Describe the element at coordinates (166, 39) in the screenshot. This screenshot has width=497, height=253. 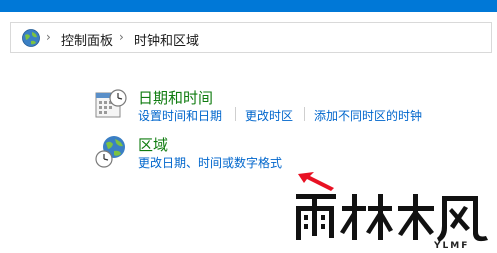
I see `breadcrumb-clock-and-region: 时钟和区域` at that location.